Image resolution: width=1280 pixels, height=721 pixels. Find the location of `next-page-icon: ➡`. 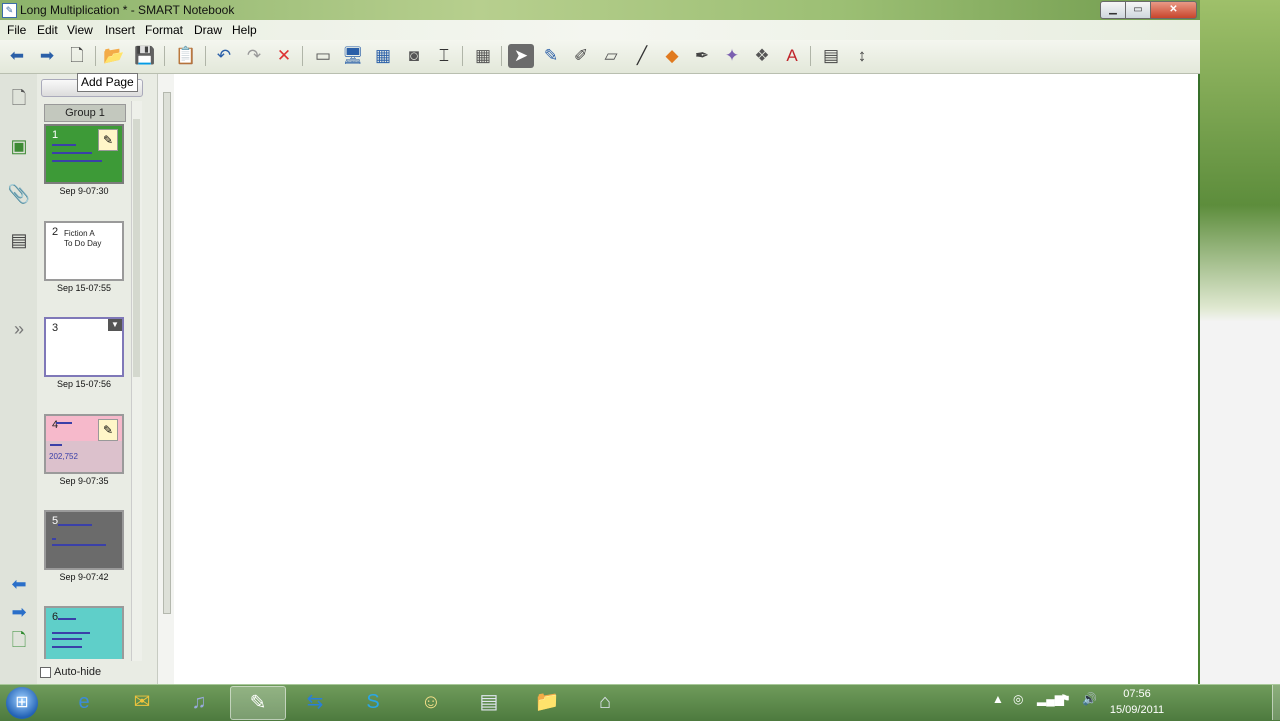

next-page-icon: ➡ is located at coordinates (19, 612).